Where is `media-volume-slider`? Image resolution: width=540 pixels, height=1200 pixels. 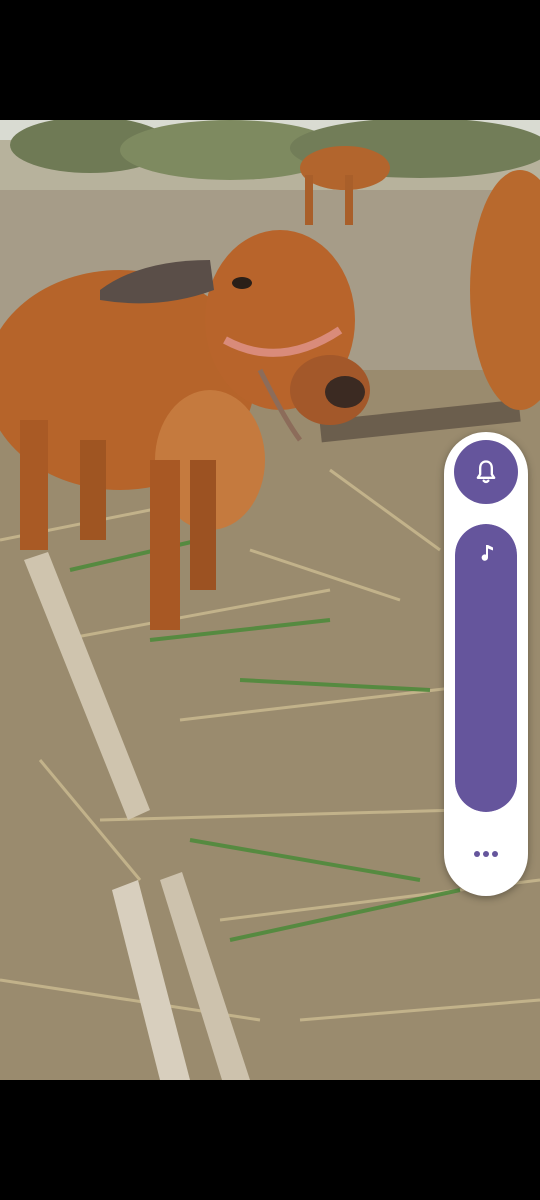 media-volume-slider is located at coordinates (486, 668).